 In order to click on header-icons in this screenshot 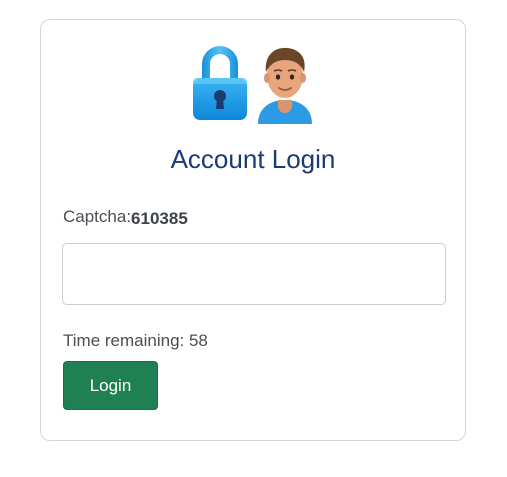, I will do `click(253, 83)`.